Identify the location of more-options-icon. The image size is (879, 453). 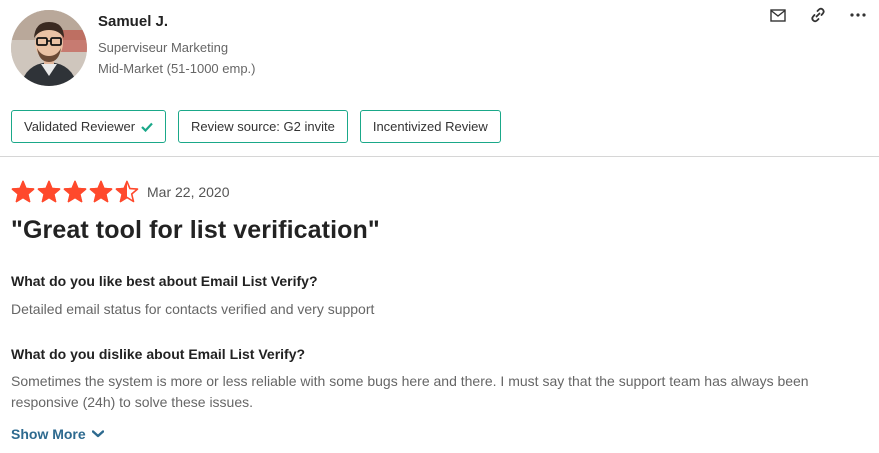
(858, 15).